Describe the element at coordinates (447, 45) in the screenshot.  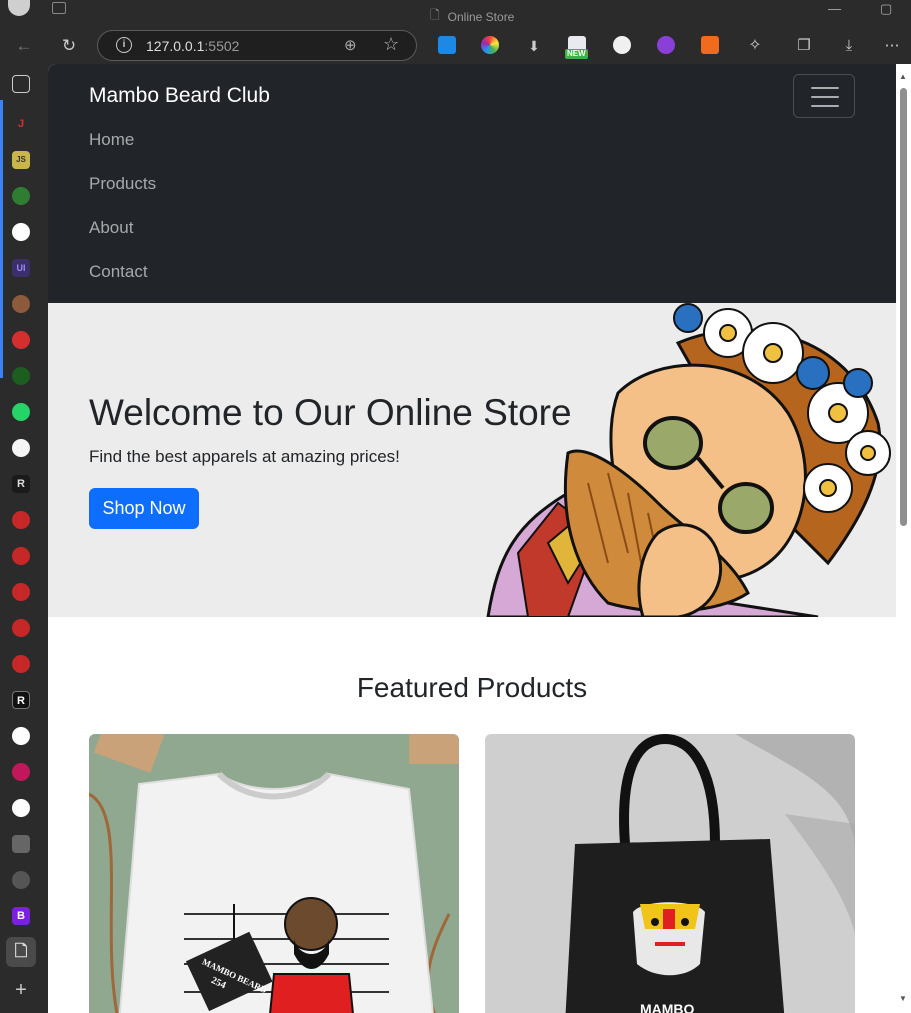
I see `download-extension-icon` at that location.